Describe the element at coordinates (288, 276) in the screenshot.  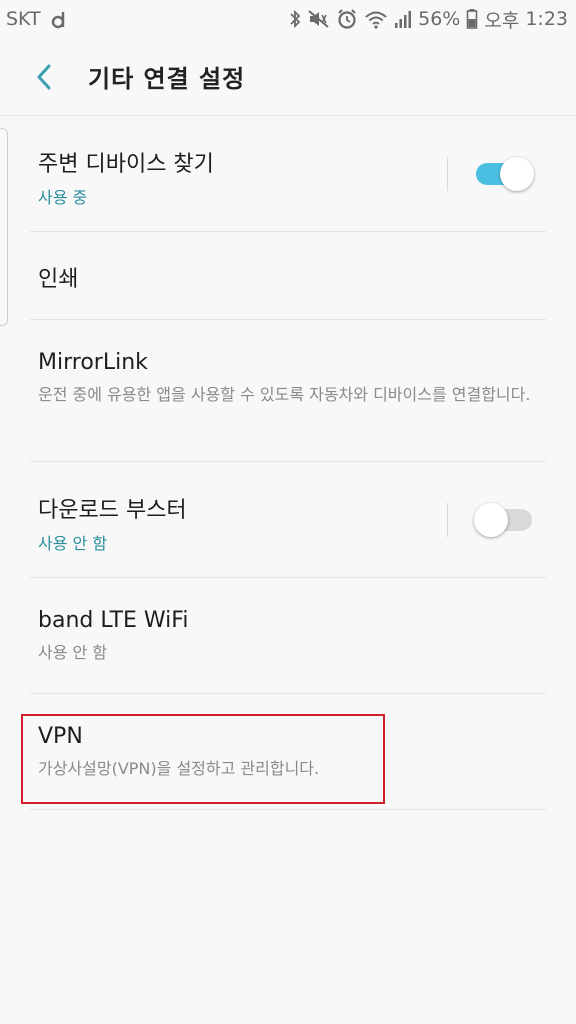
I see `list-item-printing: 인쇄` at that location.